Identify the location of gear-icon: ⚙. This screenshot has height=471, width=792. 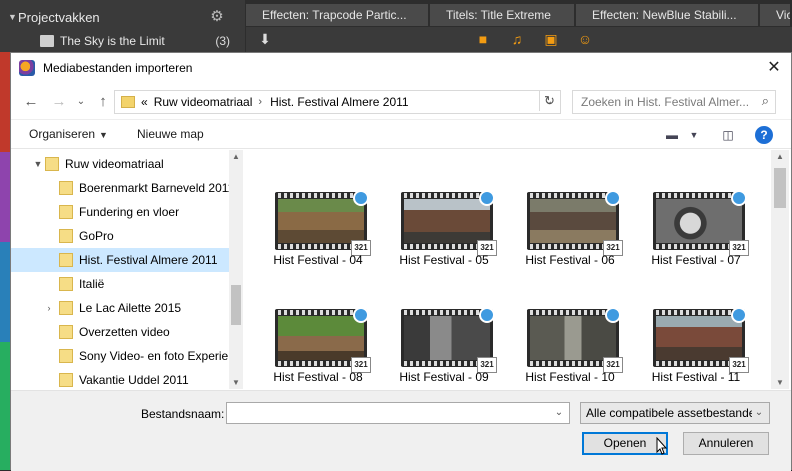
(217, 17).